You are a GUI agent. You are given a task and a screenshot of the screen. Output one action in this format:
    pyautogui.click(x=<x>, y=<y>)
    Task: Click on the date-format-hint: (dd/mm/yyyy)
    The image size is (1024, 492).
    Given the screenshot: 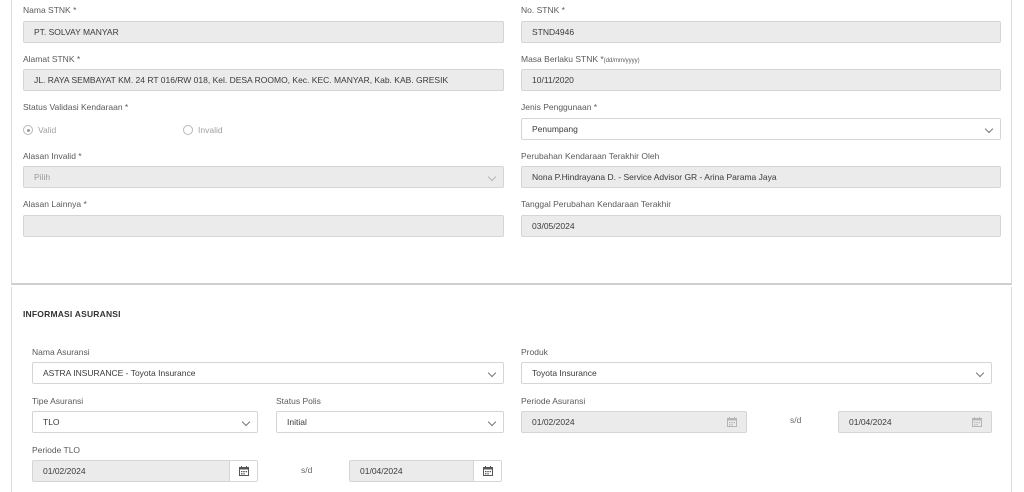 What is the action you would take?
    pyautogui.click(x=621, y=61)
    